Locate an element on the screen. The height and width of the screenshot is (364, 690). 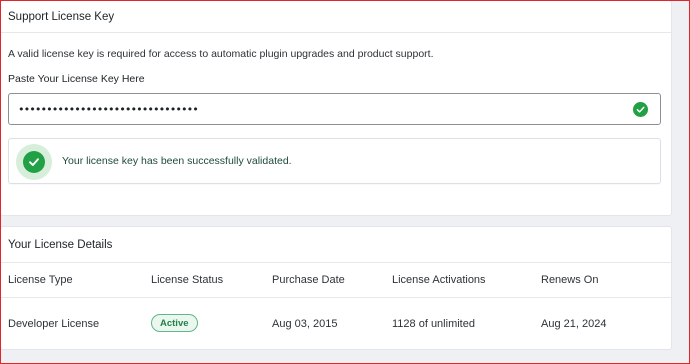
license-key-field is located at coordinates (334, 109).